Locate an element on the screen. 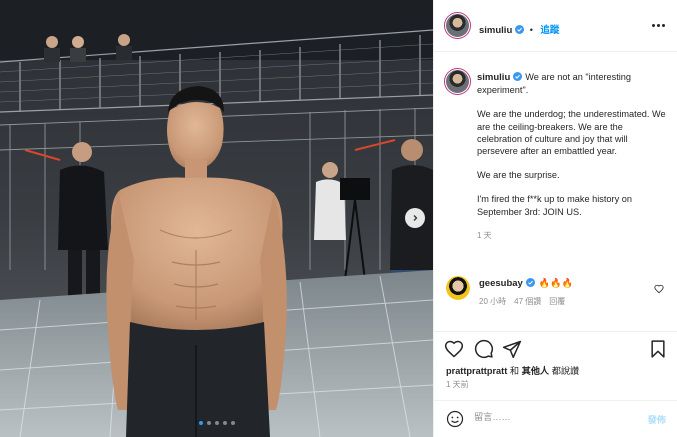 This screenshot has width=677, height=437. post-header: simuliu • 追蹤 is located at coordinates (555, 26).